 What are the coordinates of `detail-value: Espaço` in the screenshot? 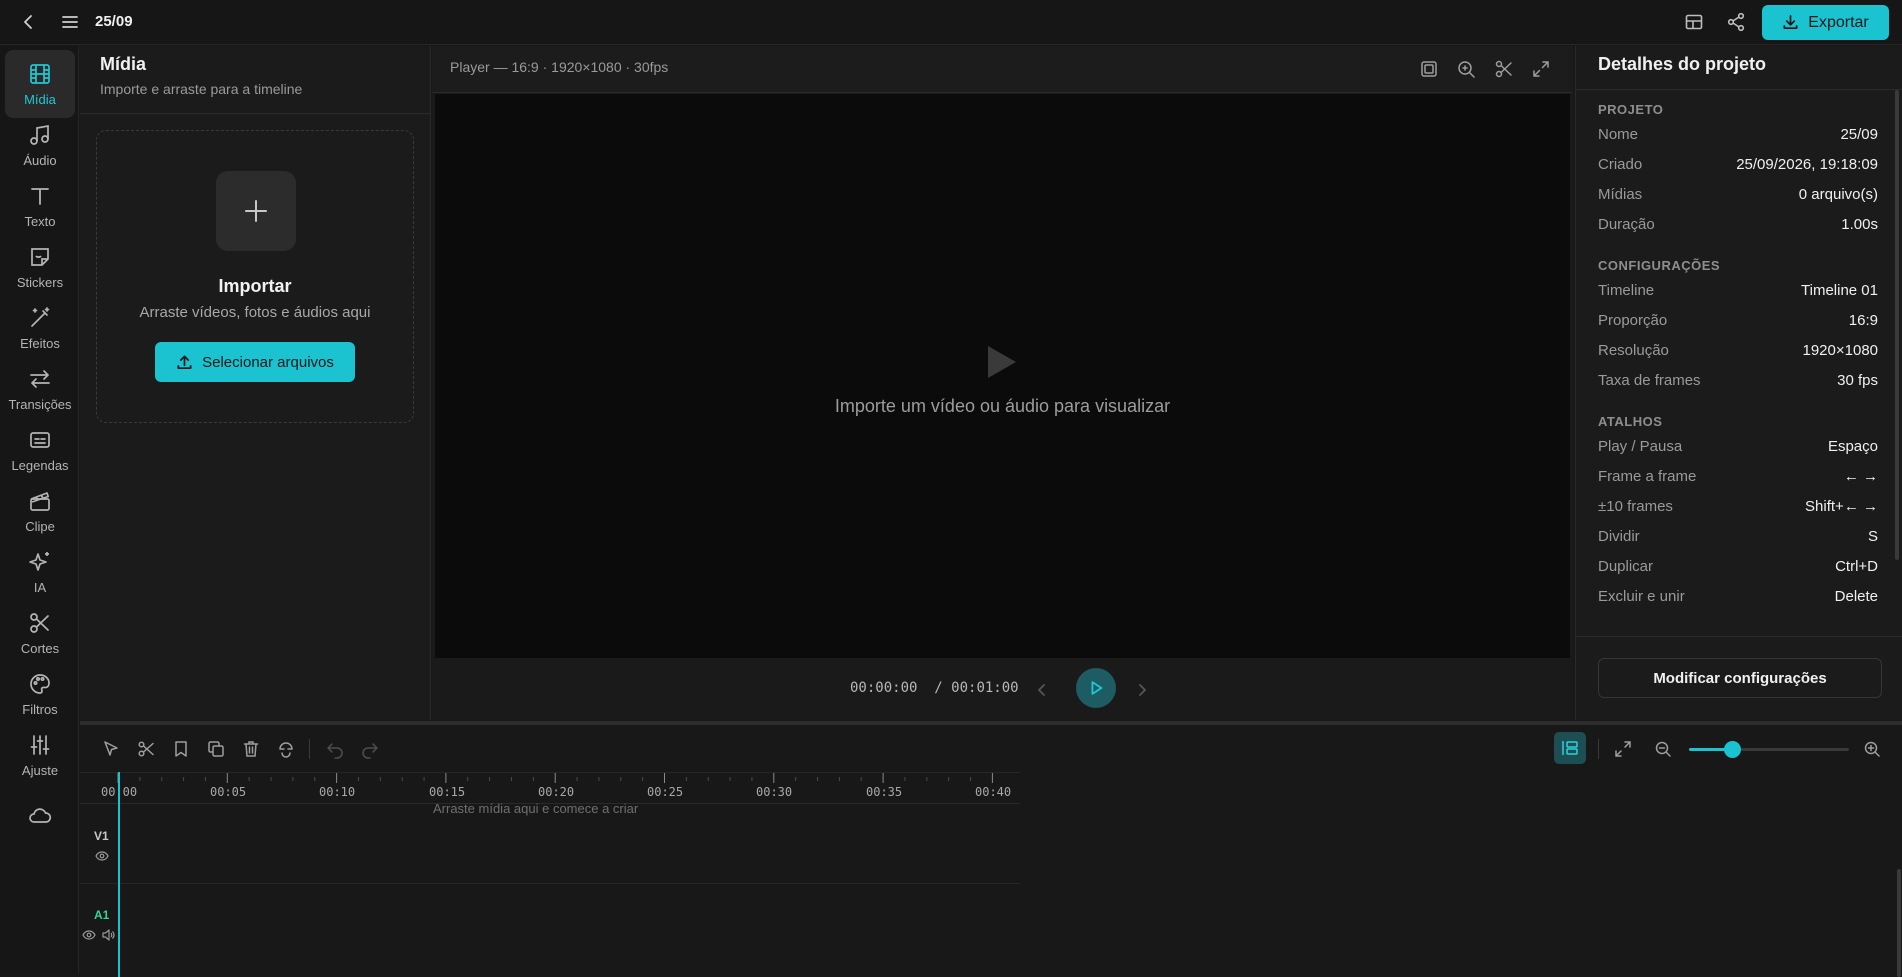 It's located at (1852, 446).